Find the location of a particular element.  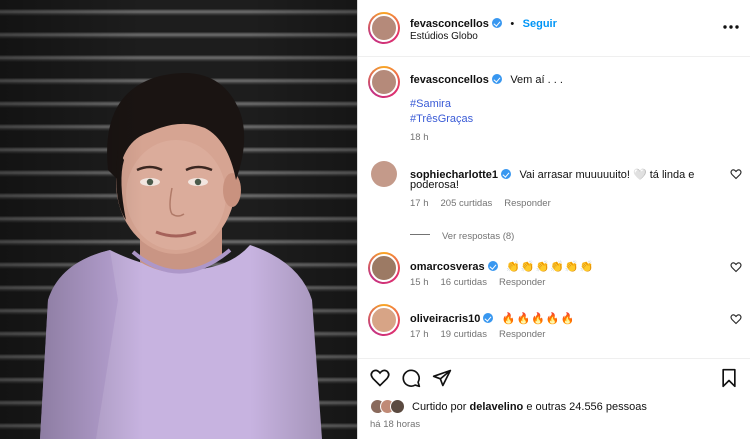

comment-meta: 17 h 19 curtidas Responder is located at coordinates (483, 334).